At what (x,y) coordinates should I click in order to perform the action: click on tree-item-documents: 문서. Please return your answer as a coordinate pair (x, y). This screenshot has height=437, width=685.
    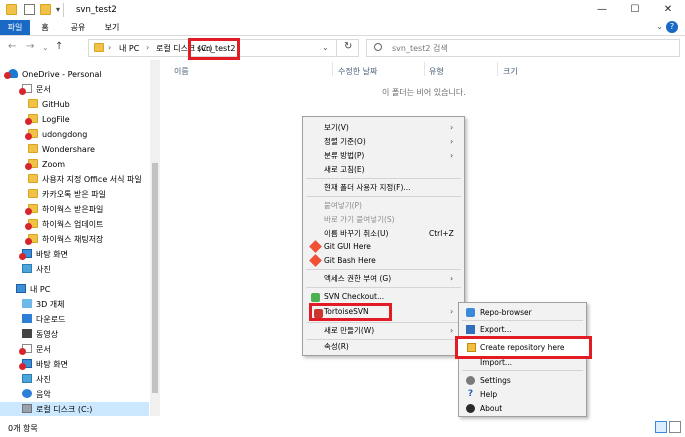
    Looking at the image, I should click on (35, 89).